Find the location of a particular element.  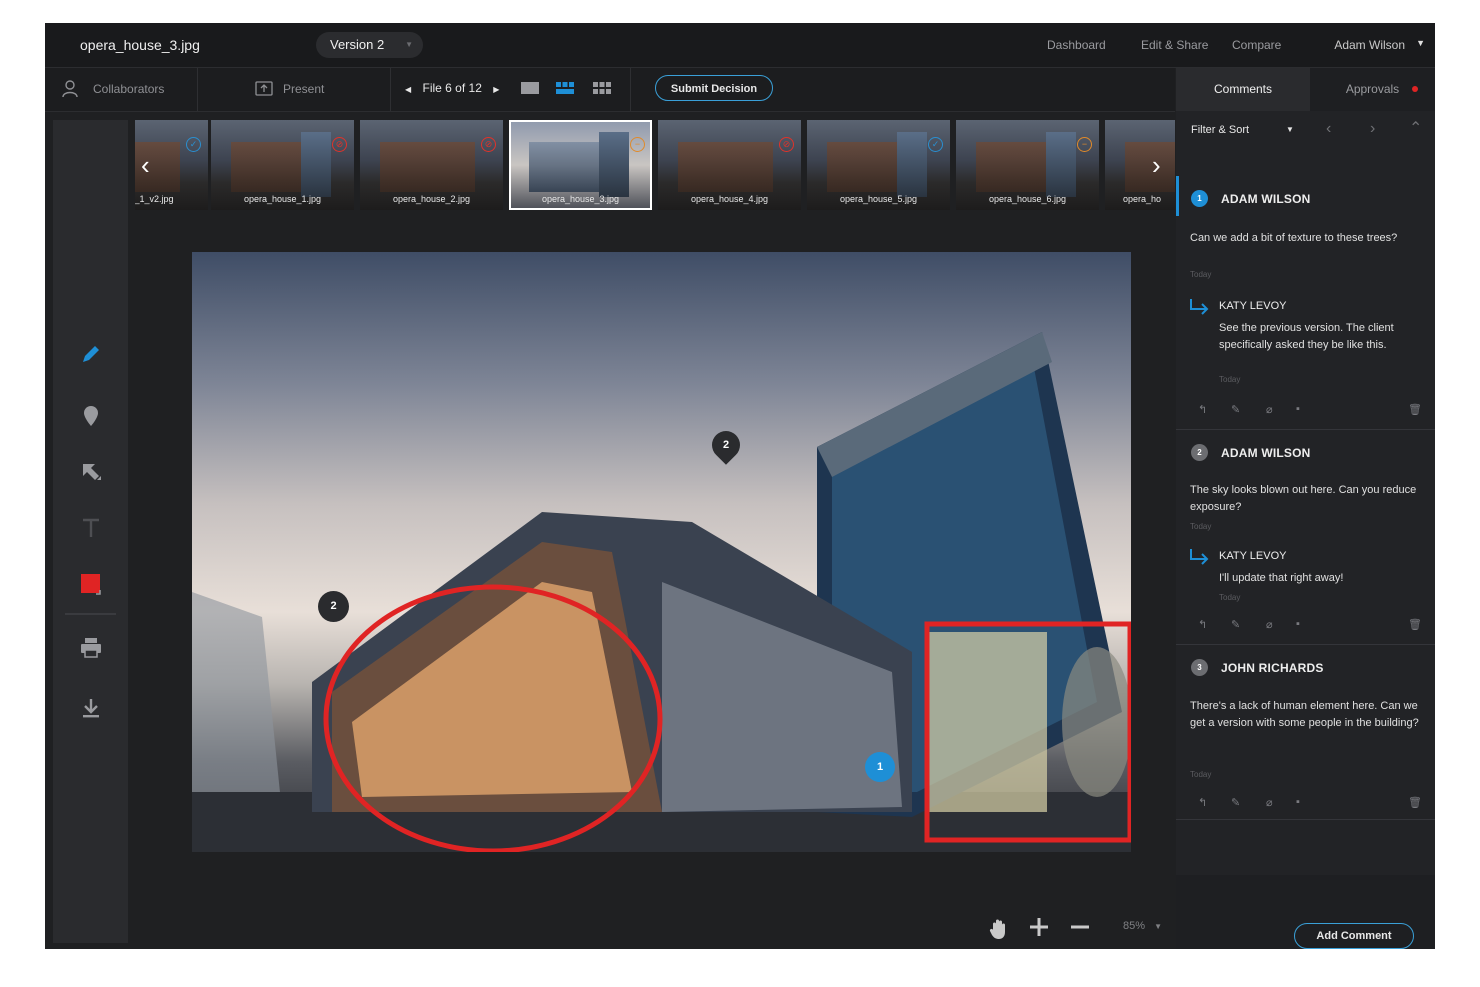

filmstrip-view-icon is located at coordinates (565, 88).